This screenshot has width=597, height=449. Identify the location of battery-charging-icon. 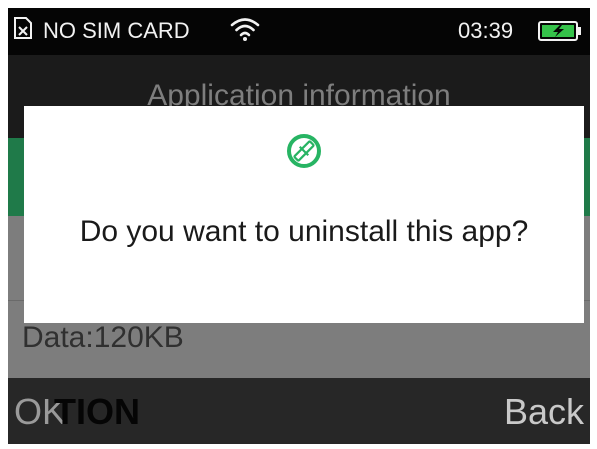
(559, 31).